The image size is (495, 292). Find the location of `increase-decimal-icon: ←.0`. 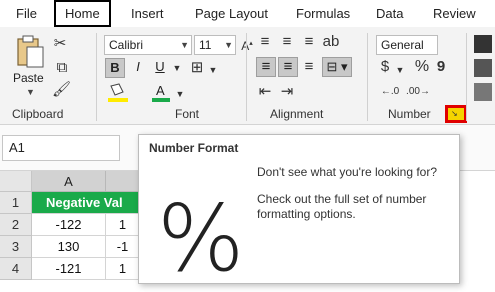

increase-decimal-icon: ←.0 is located at coordinates (390, 92).